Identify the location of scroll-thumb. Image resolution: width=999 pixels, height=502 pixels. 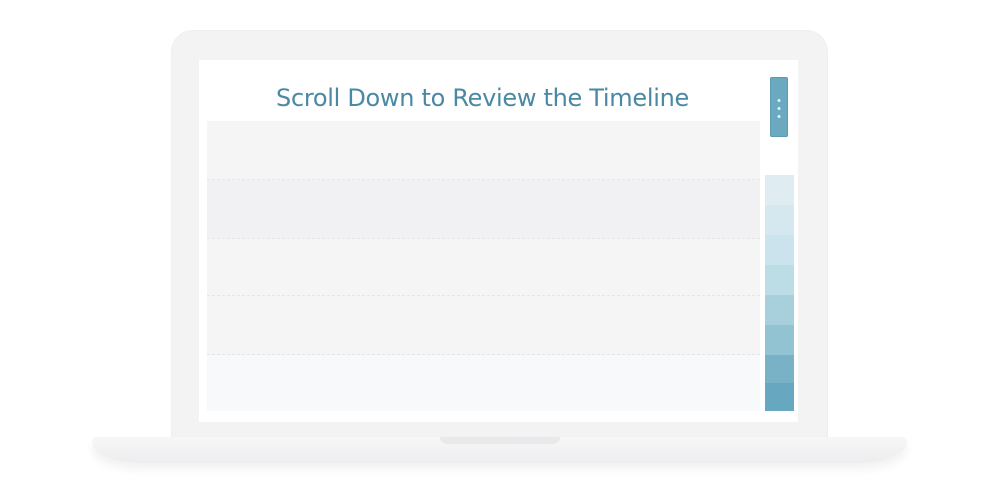
(779, 107).